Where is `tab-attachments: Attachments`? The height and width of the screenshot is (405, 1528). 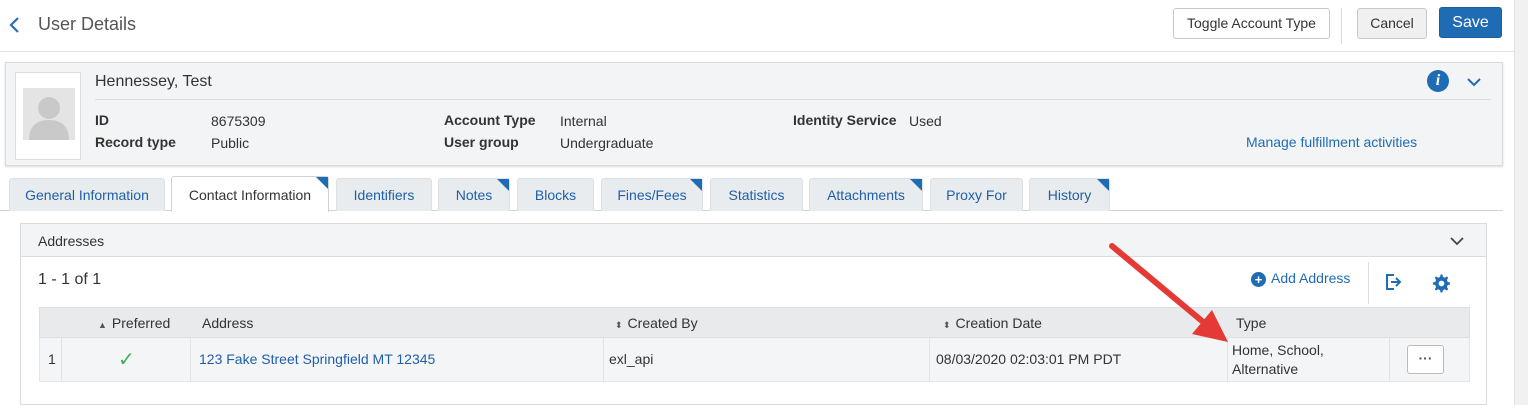
tab-attachments: Attachments is located at coordinates (866, 194).